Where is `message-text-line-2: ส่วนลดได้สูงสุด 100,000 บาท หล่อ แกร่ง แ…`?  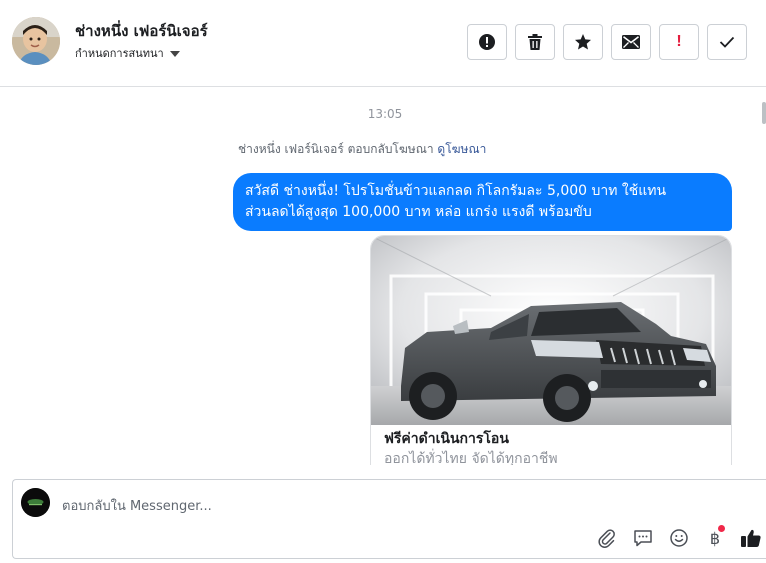
message-text-line-2: ส่วนลดได้สูงสุด 100,000 บาท หล่อ แกร่ง แ… is located at coordinates (418, 212).